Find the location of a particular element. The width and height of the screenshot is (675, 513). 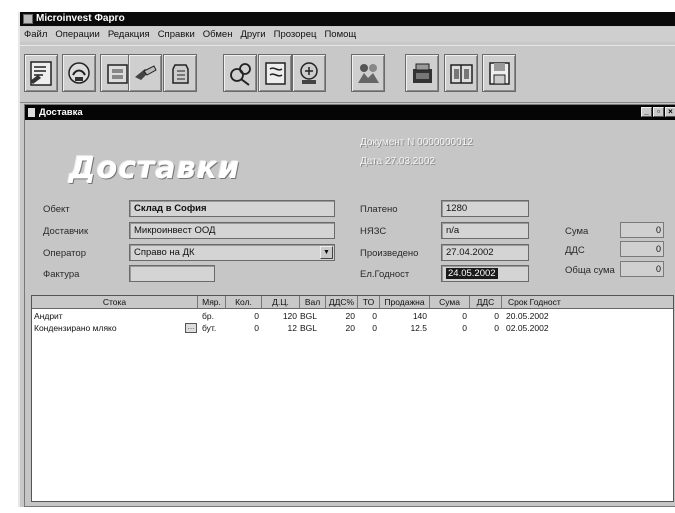

document-date: Дата 27.03.2002 is located at coordinates (397, 161).